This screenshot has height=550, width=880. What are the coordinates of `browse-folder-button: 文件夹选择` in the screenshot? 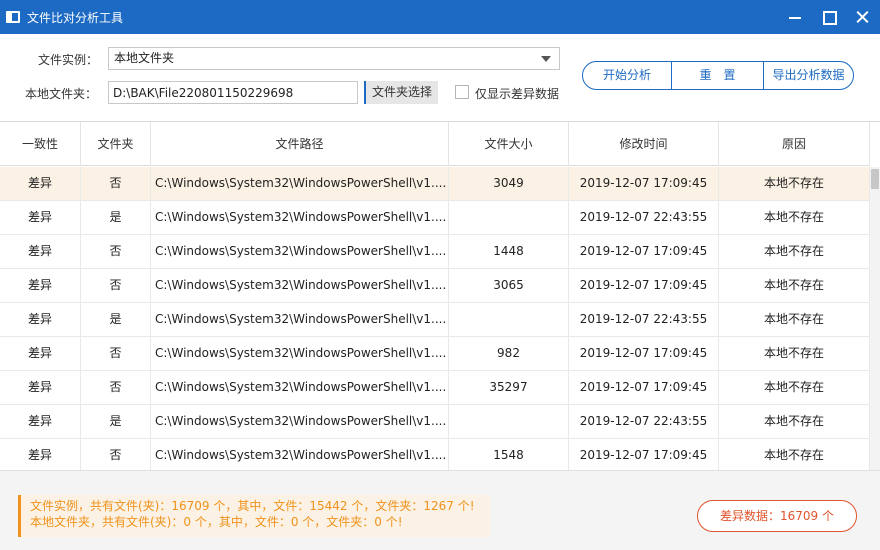 It's located at (401, 92).